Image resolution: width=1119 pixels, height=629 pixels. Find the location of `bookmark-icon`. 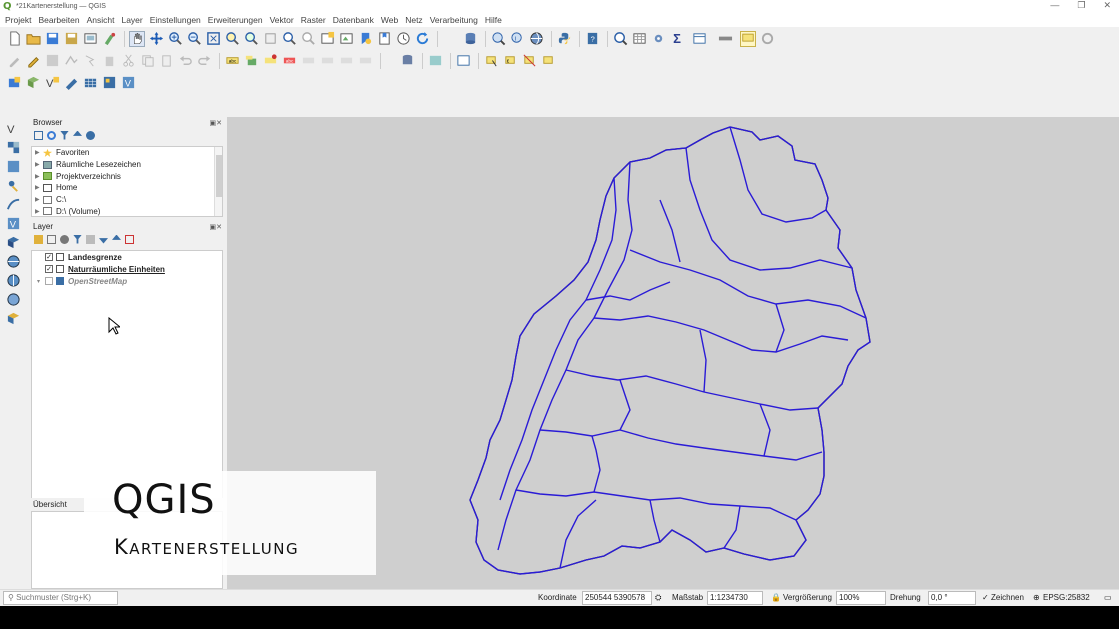

bookmark-icon is located at coordinates (365, 39).